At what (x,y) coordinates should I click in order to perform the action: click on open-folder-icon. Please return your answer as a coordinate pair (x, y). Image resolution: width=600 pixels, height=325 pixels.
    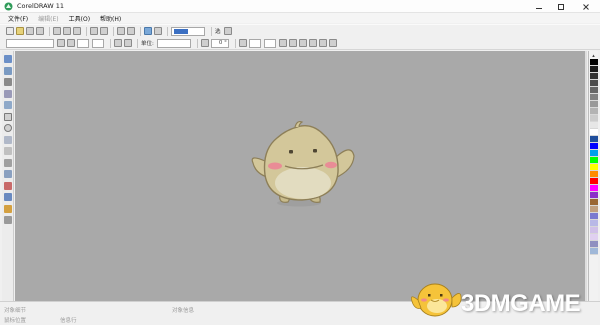
    Looking at the image, I should click on (20, 31).